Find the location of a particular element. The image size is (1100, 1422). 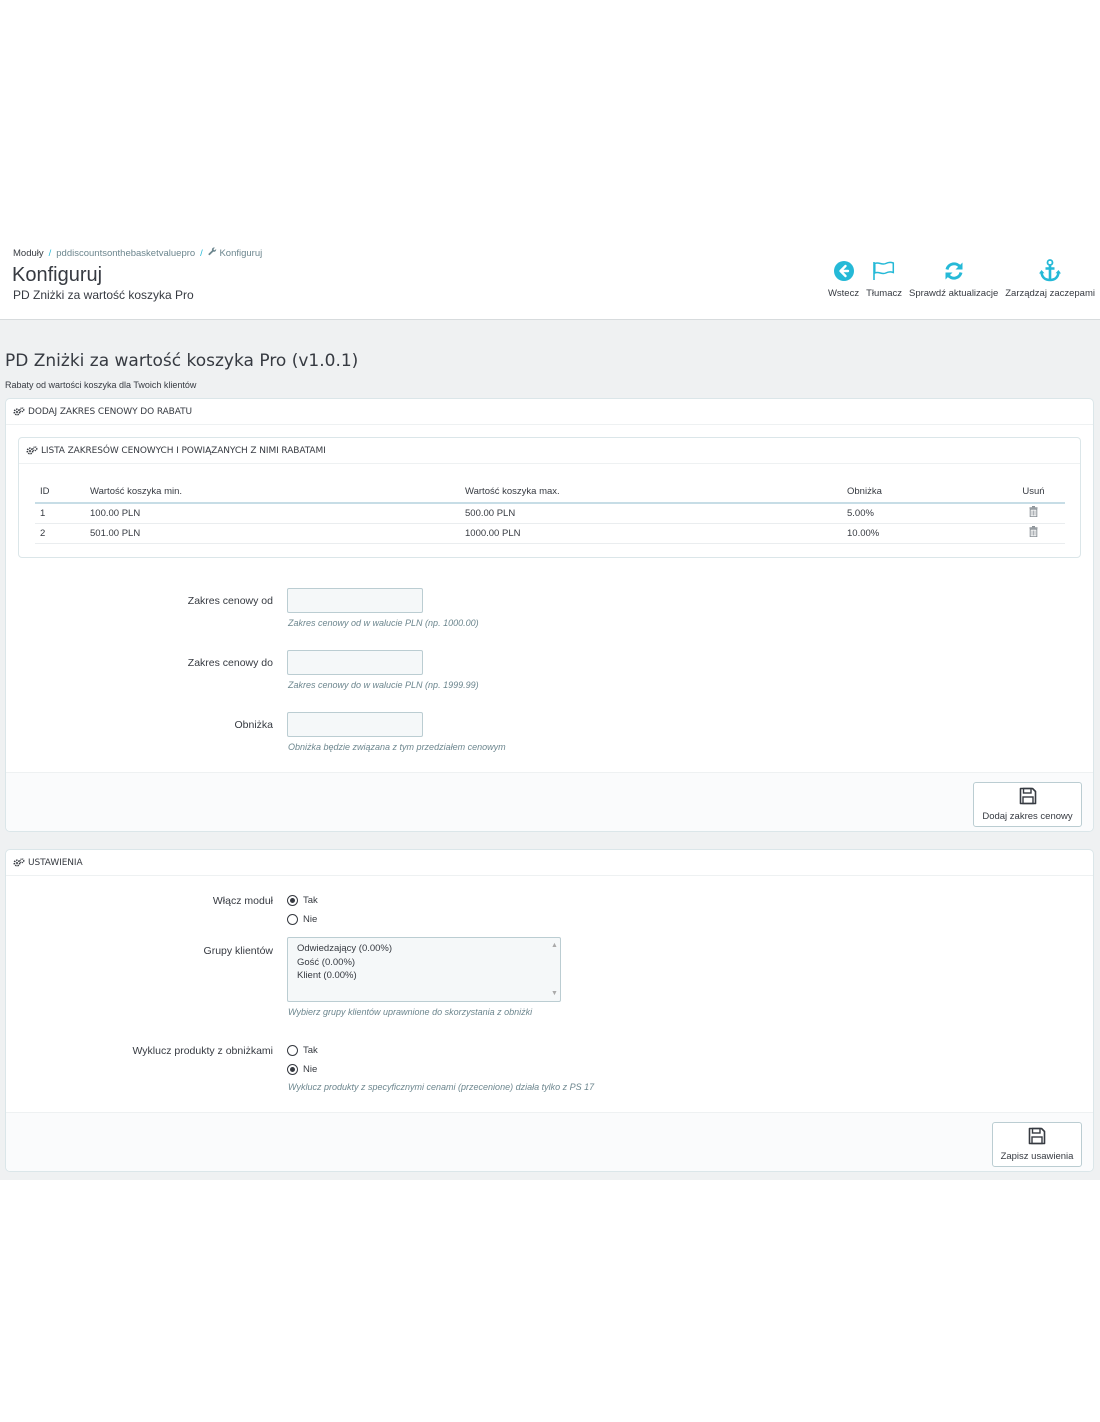

select-option: Gość (0.00%) is located at coordinates (428, 963).